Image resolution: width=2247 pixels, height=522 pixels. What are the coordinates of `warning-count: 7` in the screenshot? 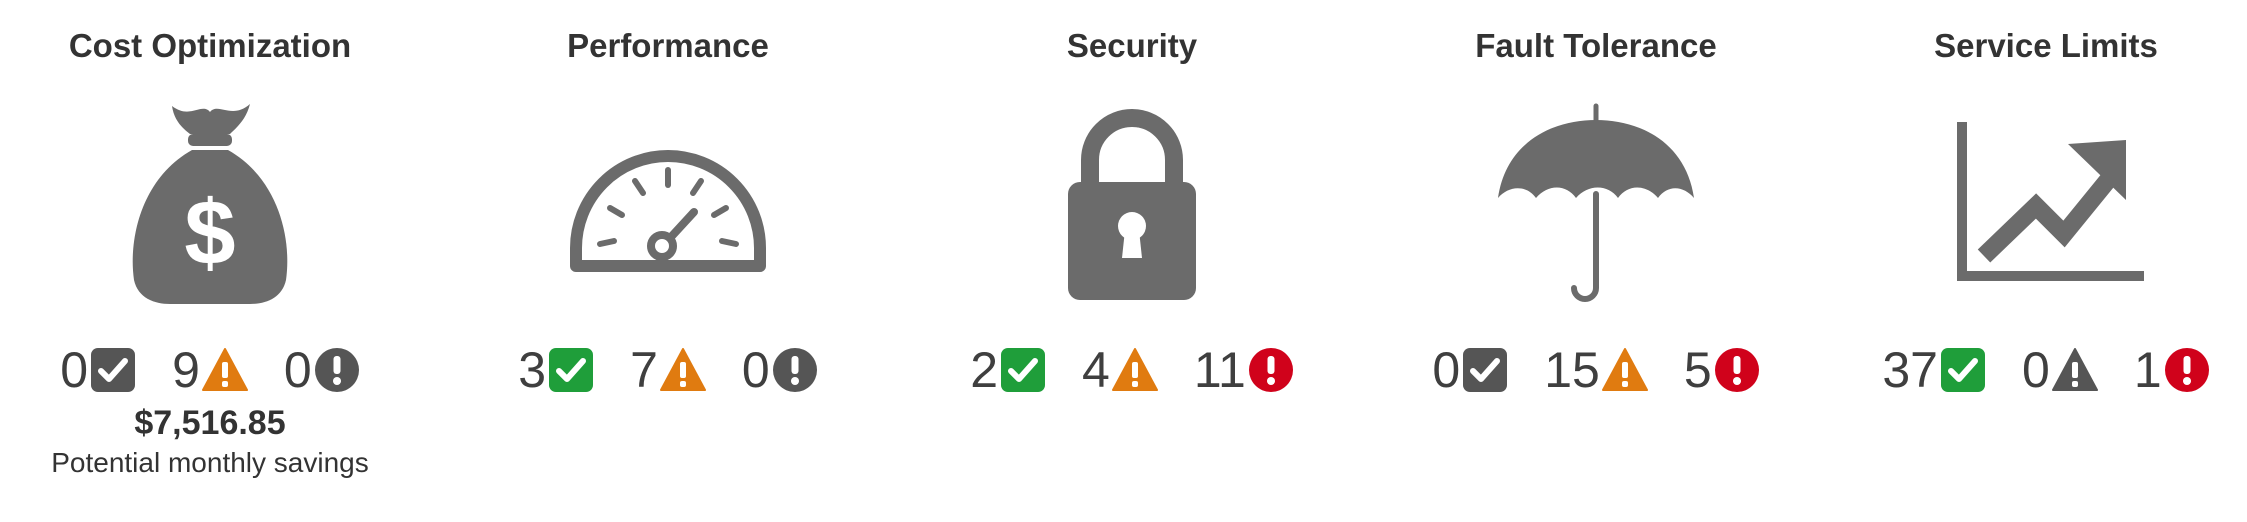 It's located at (668, 370).